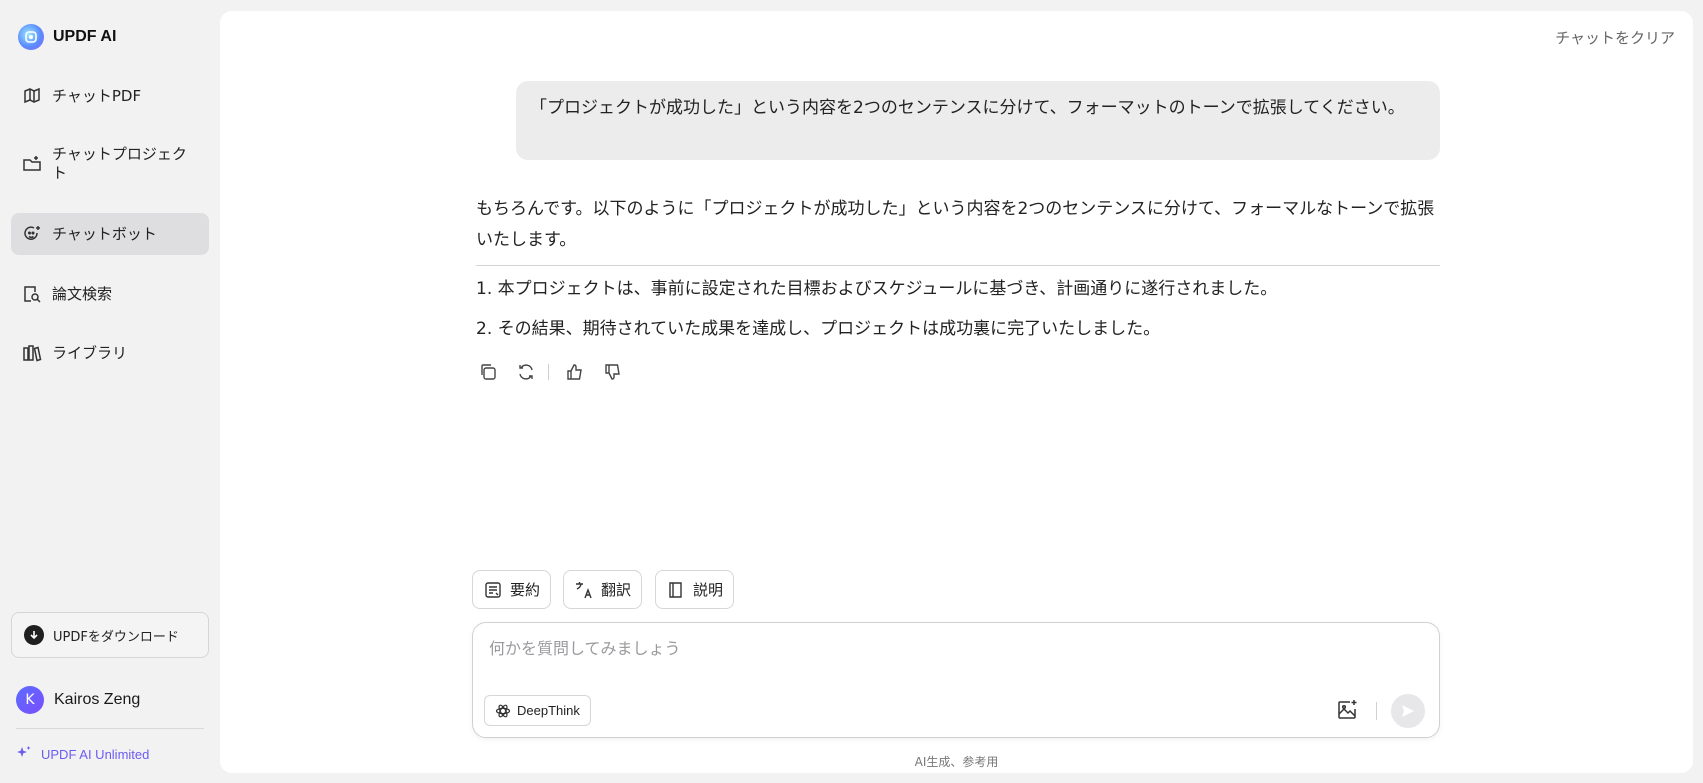 The height and width of the screenshot is (783, 1703). I want to click on question-input, so click(949, 648).